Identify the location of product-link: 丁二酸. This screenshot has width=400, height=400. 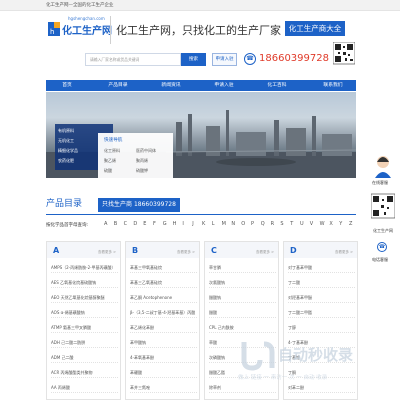
(321, 282).